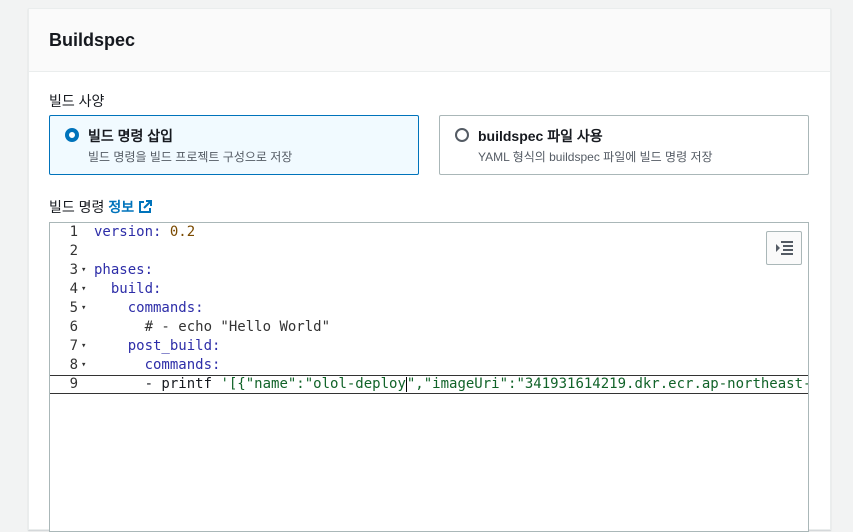 This screenshot has height=532, width=853. Describe the element at coordinates (72, 135) in the screenshot. I see `radio-insert-commands` at that location.